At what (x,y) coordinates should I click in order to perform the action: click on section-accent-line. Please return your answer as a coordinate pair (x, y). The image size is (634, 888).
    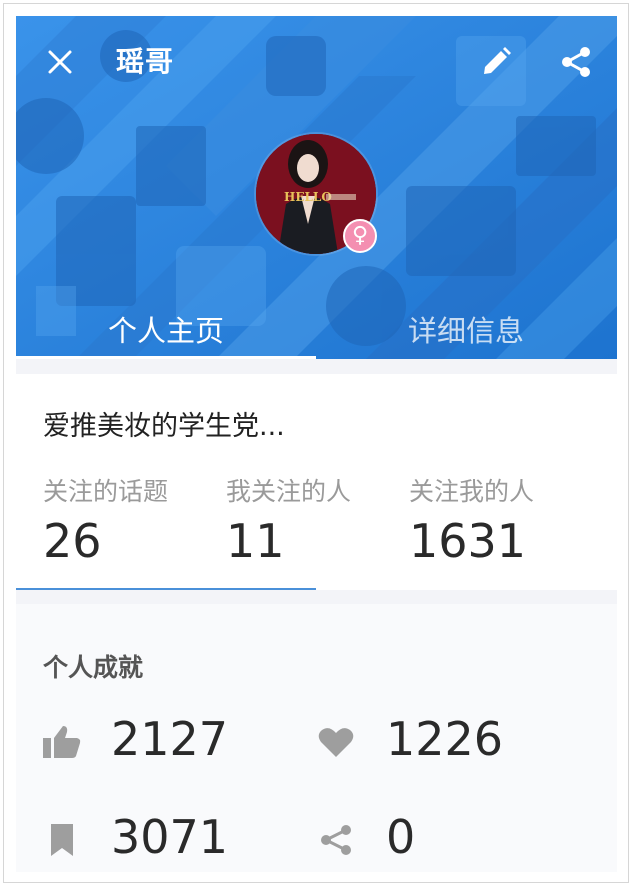
    Looking at the image, I should click on (166, 589).